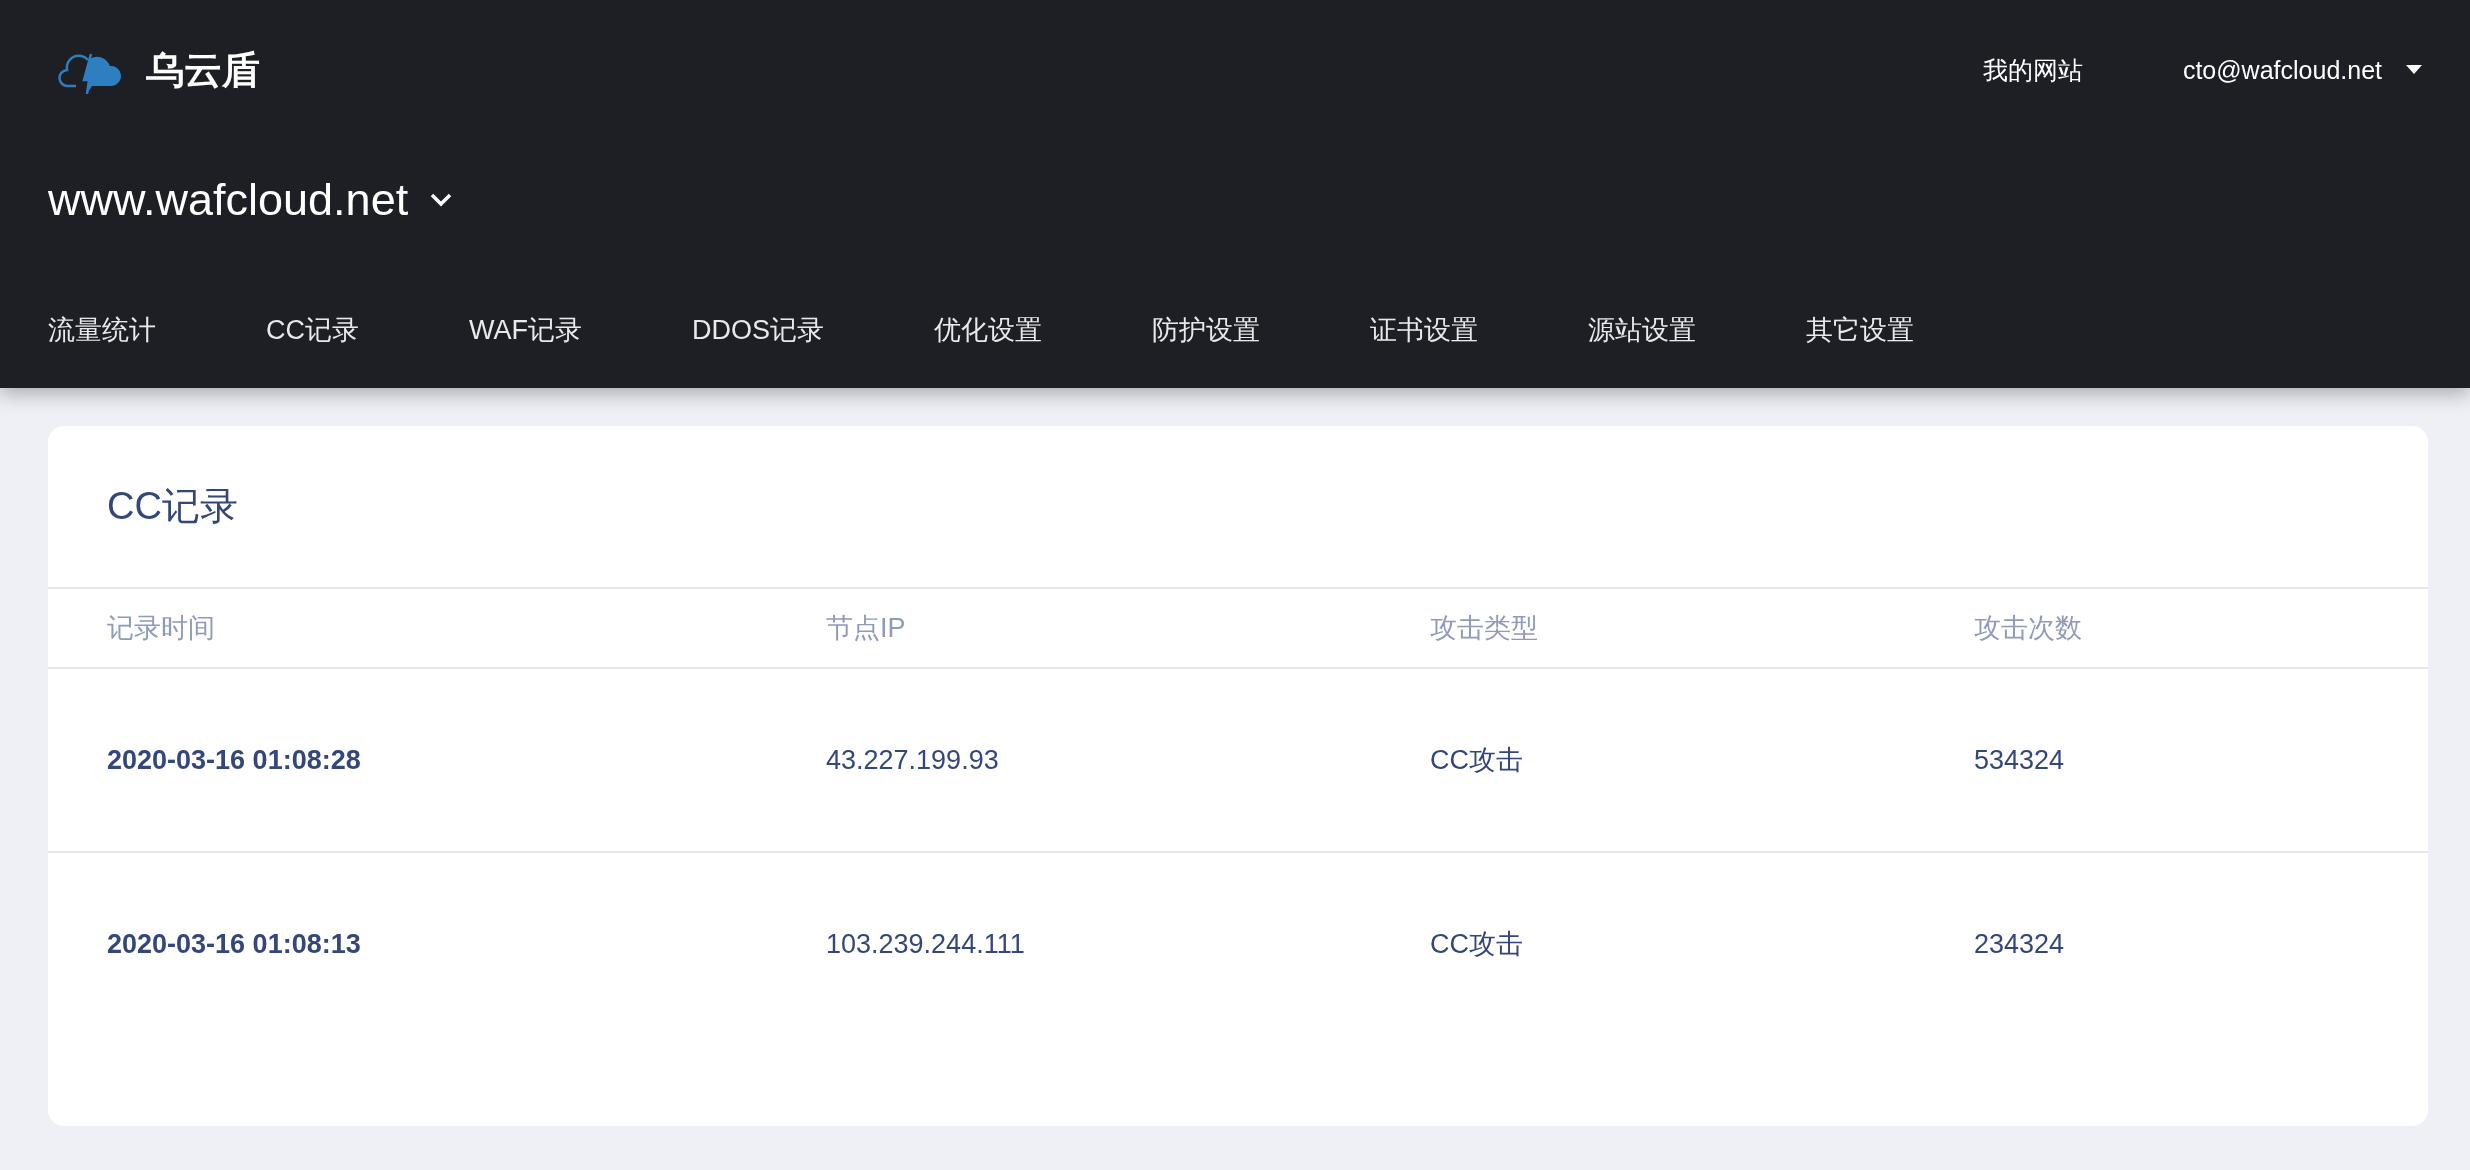  Describe the element at coordinates (1702, 629) in the screenshot. I see `column-header: 攻击类型` at that location.